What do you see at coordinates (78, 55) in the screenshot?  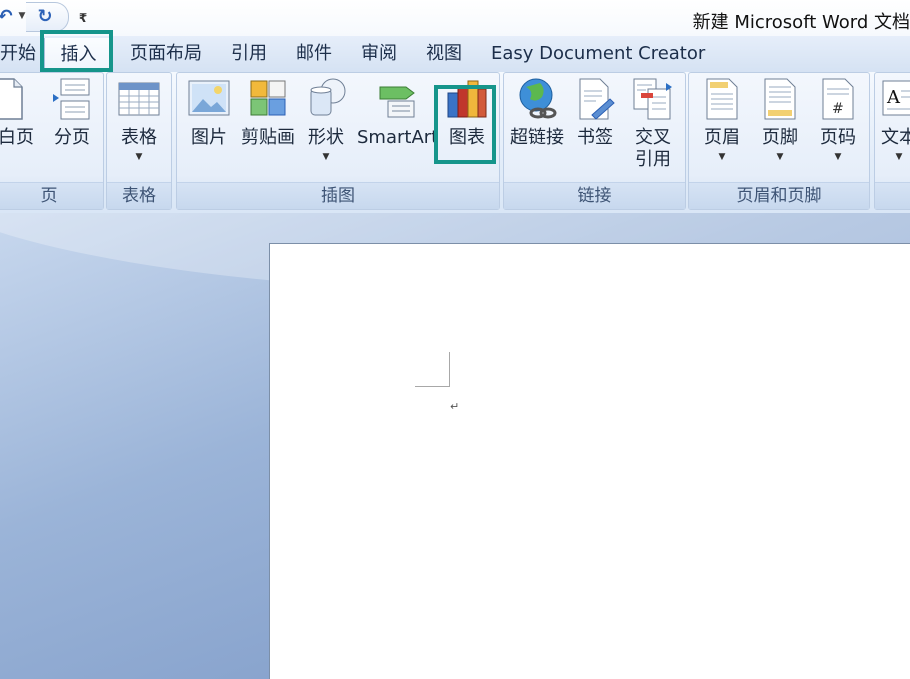 I see `tab-insert: 插入` at bounding box center [78, 55].